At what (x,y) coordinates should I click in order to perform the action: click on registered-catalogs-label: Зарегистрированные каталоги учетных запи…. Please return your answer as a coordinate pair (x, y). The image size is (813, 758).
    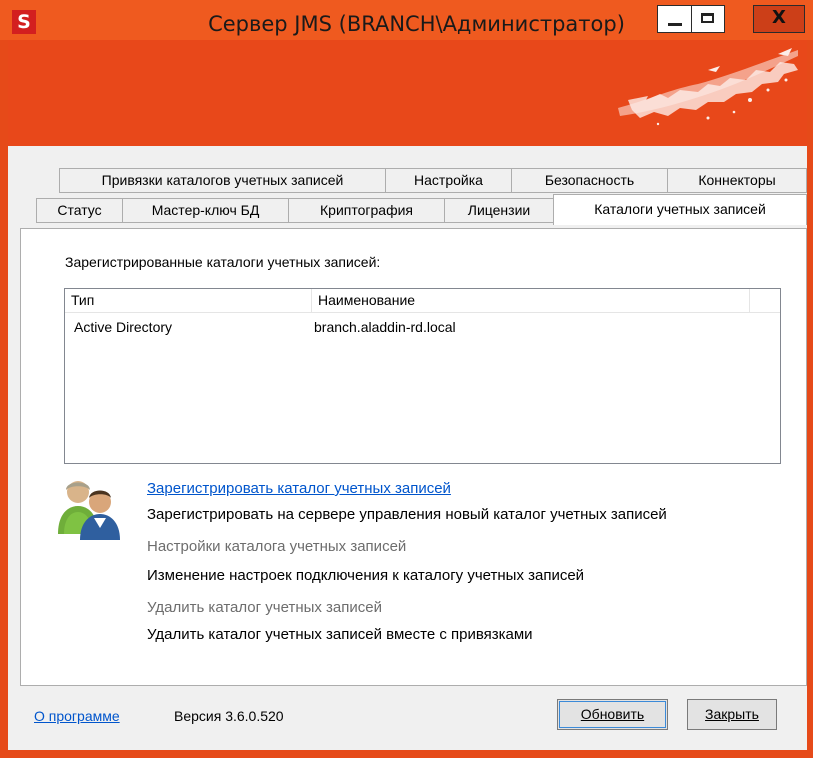
    Looking at the image, I should click on (223, 262).